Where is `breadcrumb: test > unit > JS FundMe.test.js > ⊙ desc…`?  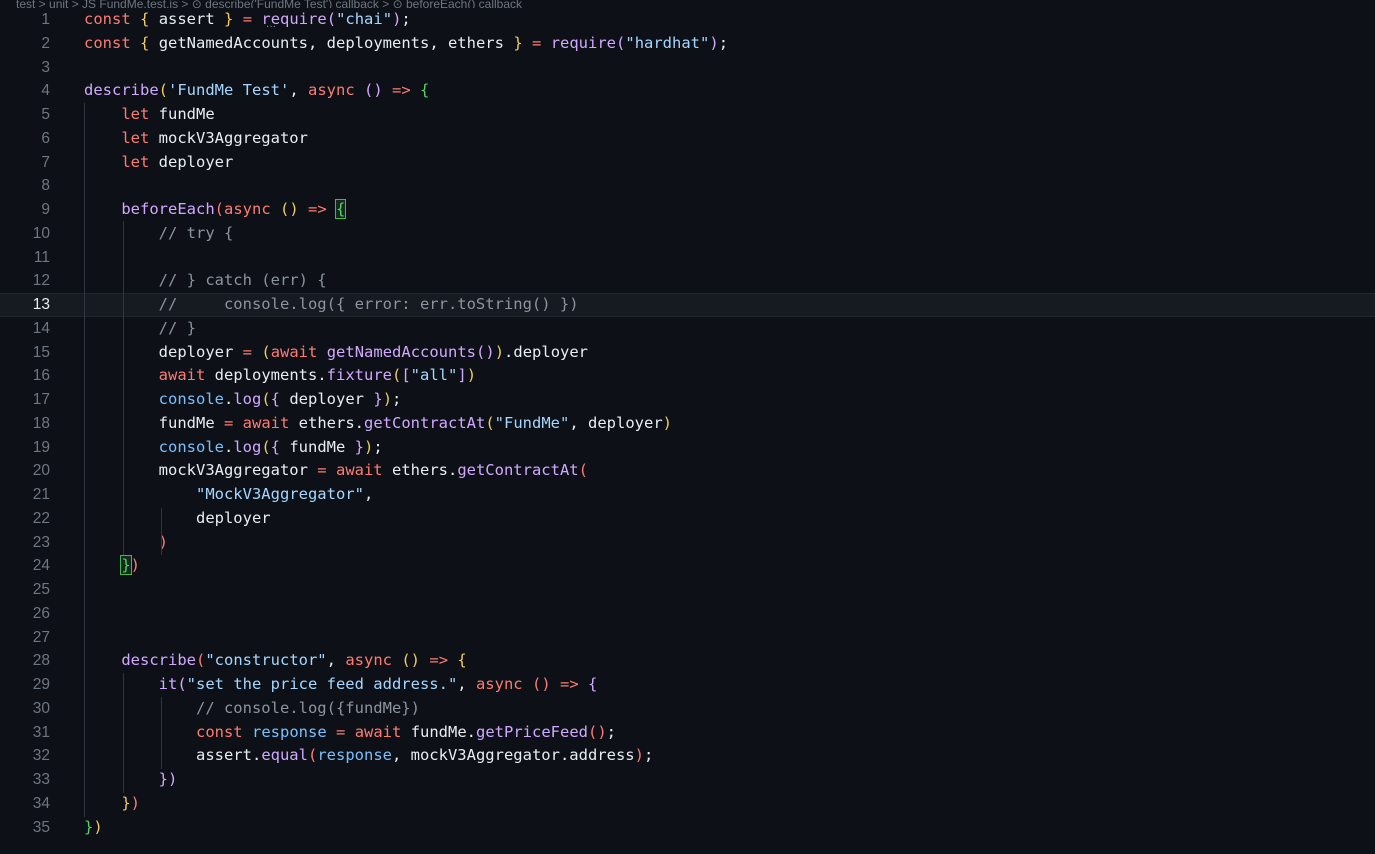
breadcrumb: test > unit > JS FundMe.test.js > ⊙ desc… is located at coordinates (687, 4).